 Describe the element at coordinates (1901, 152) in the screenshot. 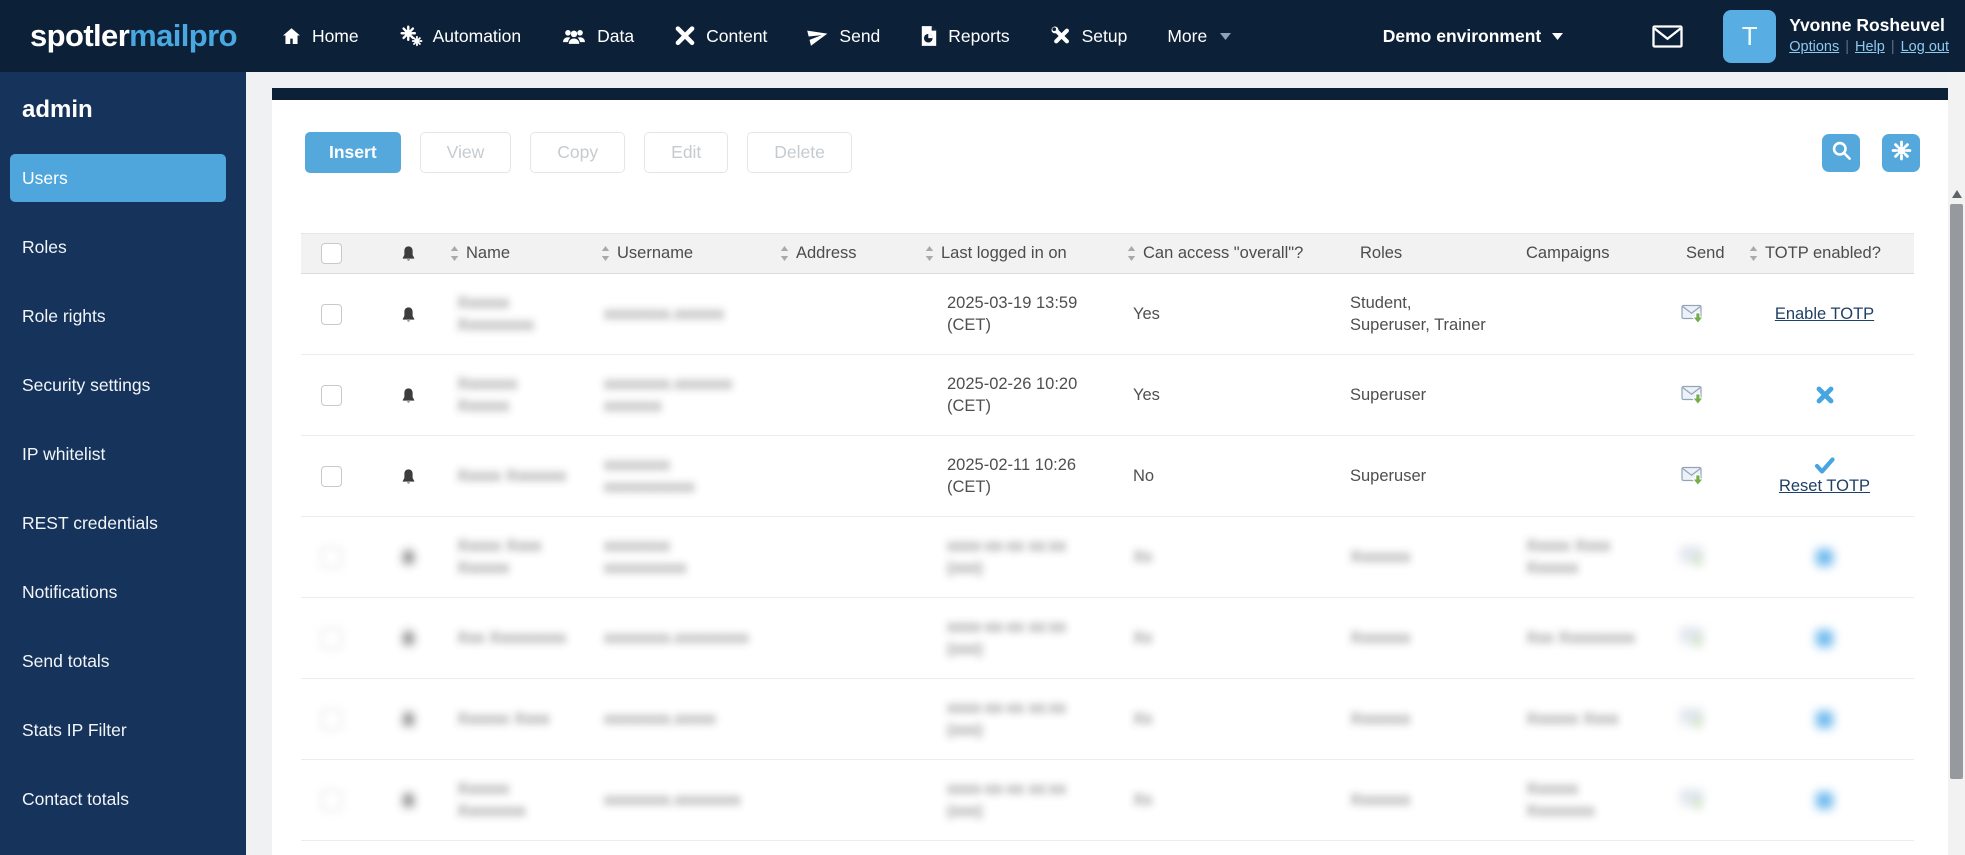

I see `table-settings-button` at that location.